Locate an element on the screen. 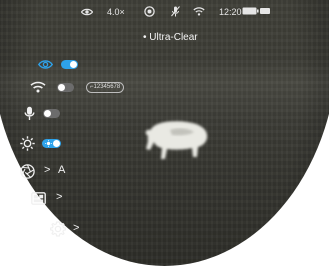 The width and height of the screenshot is (329, 266). wifi-row: ⌐12345678 is located at coordinates (85, 88).